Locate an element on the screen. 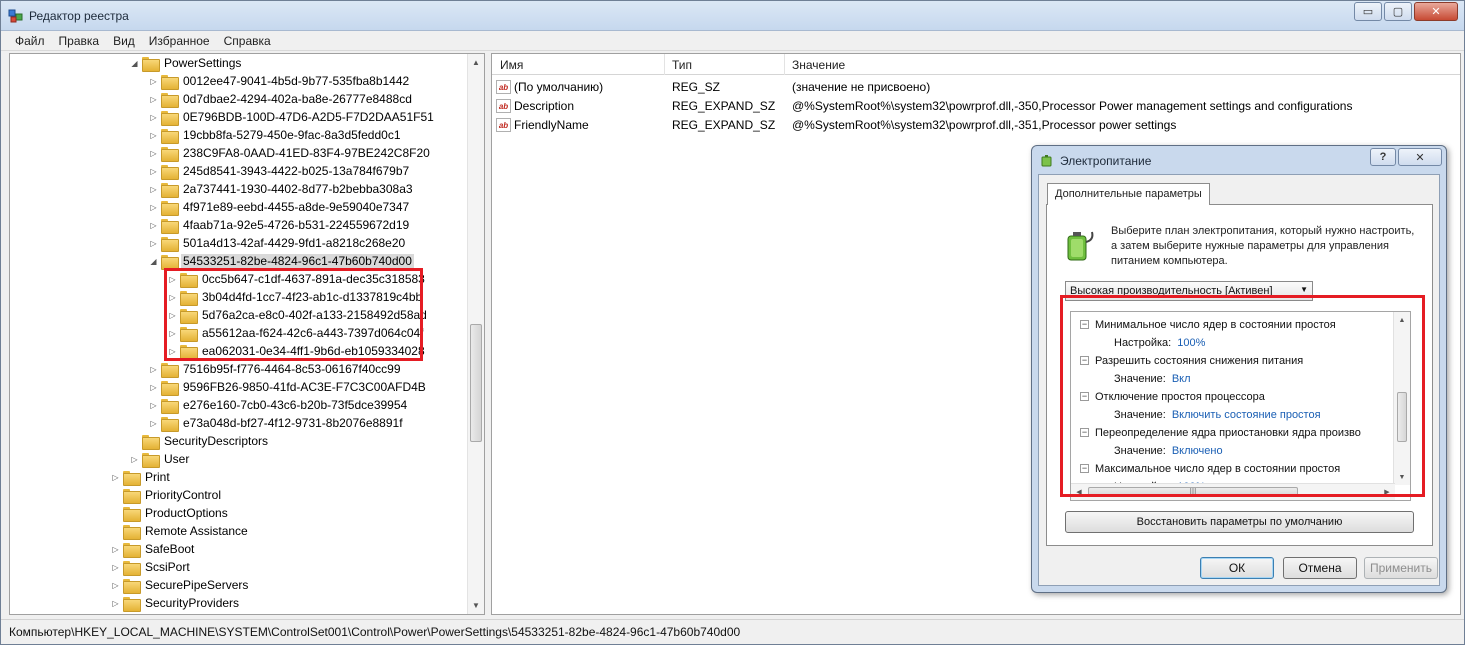  tree-item: ▷ 238C9FA8-0AAD-41ED-83F4-97BE242C8F20 is located at coordinates (290, 153).